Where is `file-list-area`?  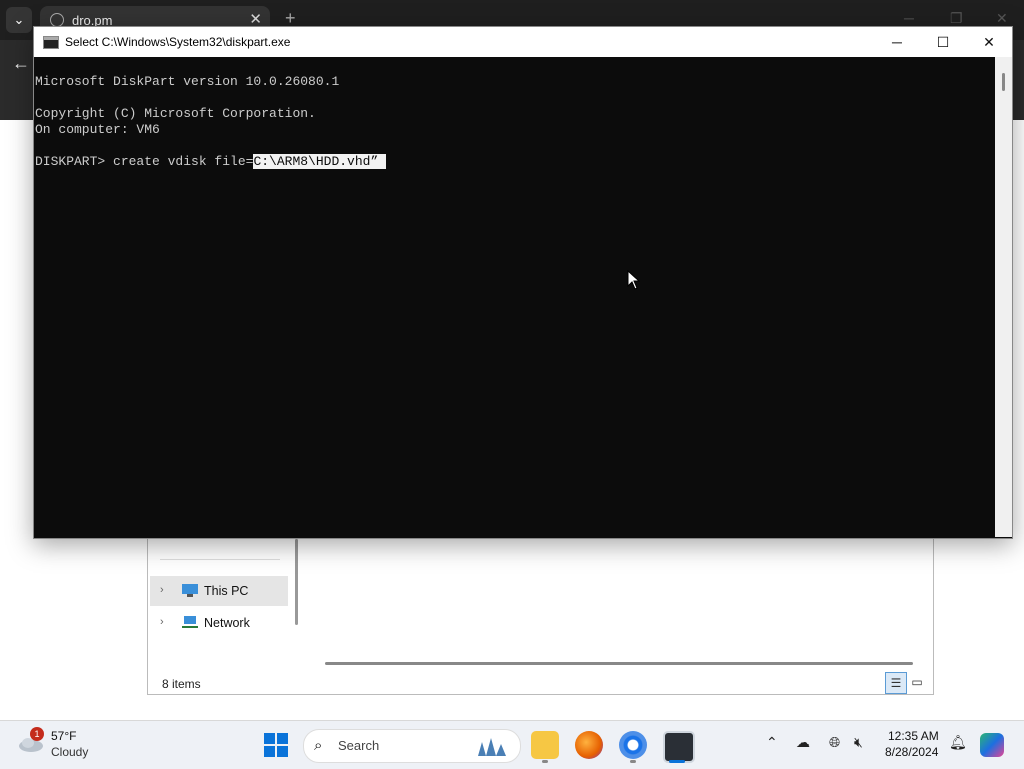
file-list-area is located at coordinates (618, 601).